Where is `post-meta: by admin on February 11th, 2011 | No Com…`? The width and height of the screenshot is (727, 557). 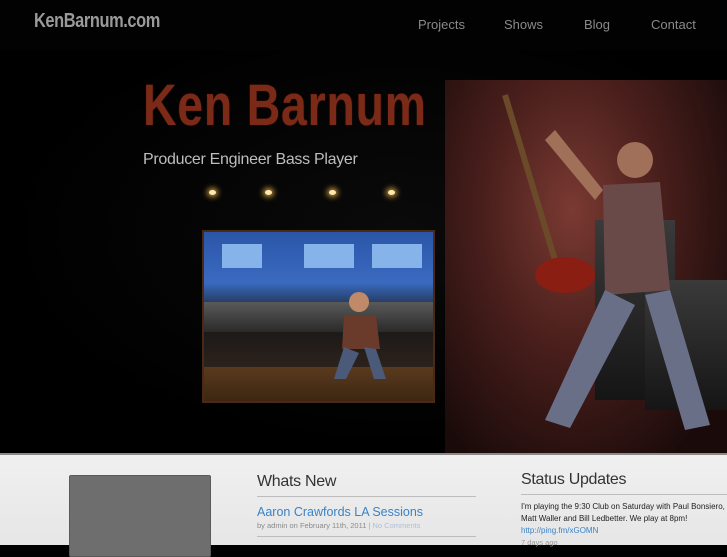
post-meta: by admin on February 11th, 2011 | No Com… is located at coordinates (338, 525).